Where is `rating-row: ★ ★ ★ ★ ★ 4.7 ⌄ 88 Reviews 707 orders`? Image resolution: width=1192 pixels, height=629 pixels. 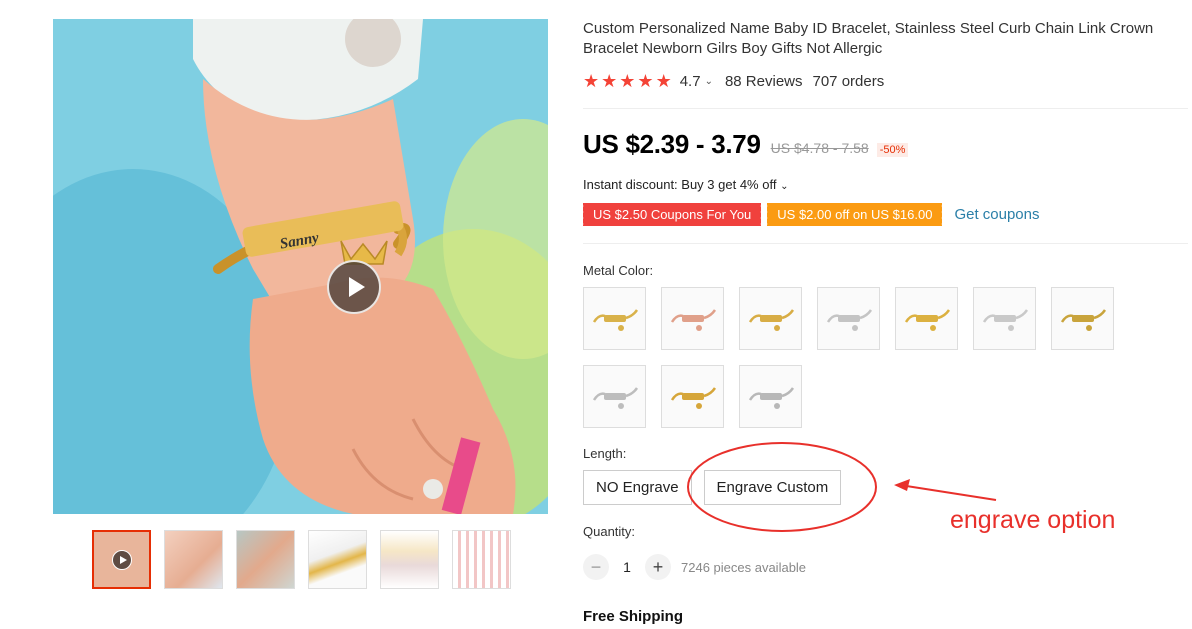 rating-row: ★ ★ ★ ★ ★ 4.7 ⌄ 88 Reviews 707 orders is located at coordinates (733, 81).